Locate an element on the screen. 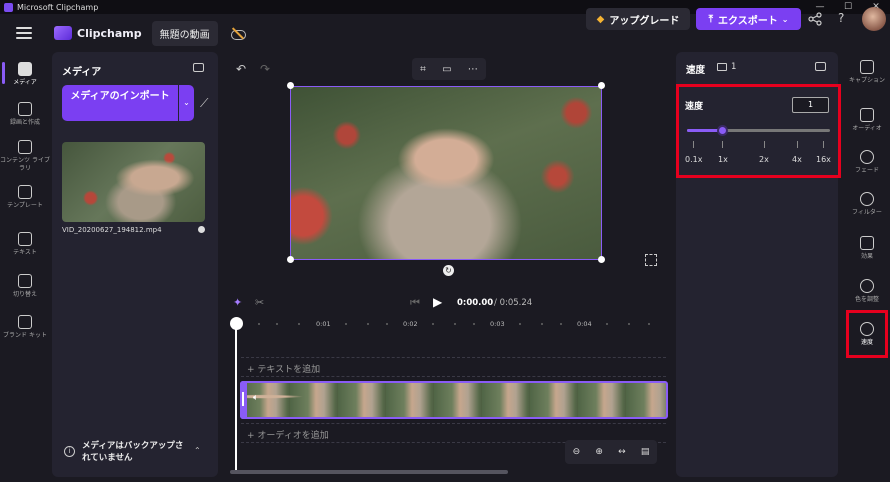 The height and width of the screenshot is (482, 890). library-icon is located at coordinates (25, 147).